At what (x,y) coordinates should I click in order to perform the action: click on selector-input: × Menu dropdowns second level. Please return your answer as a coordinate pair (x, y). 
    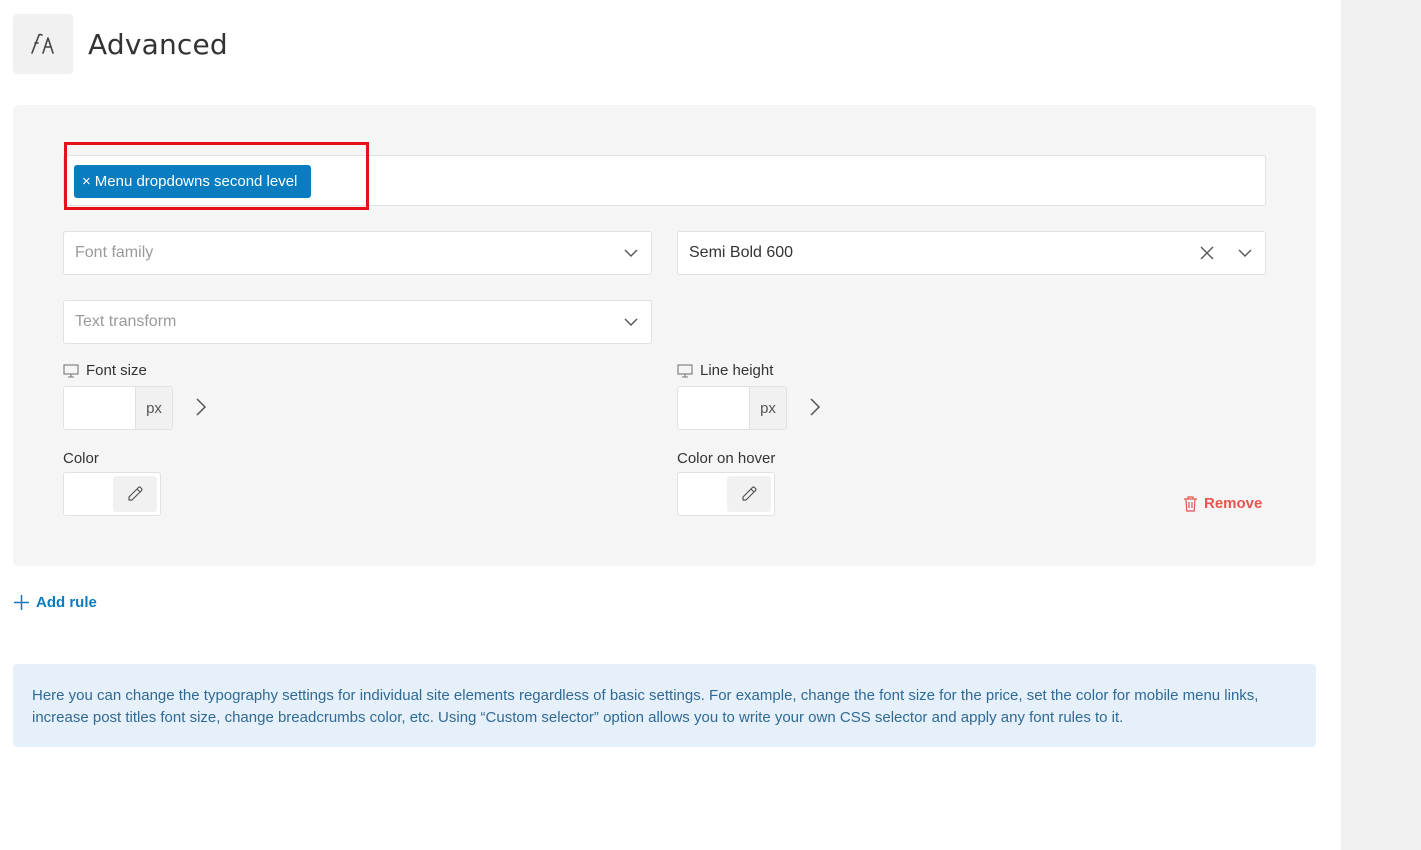
    Looking at the image, I should click on (664, 180).